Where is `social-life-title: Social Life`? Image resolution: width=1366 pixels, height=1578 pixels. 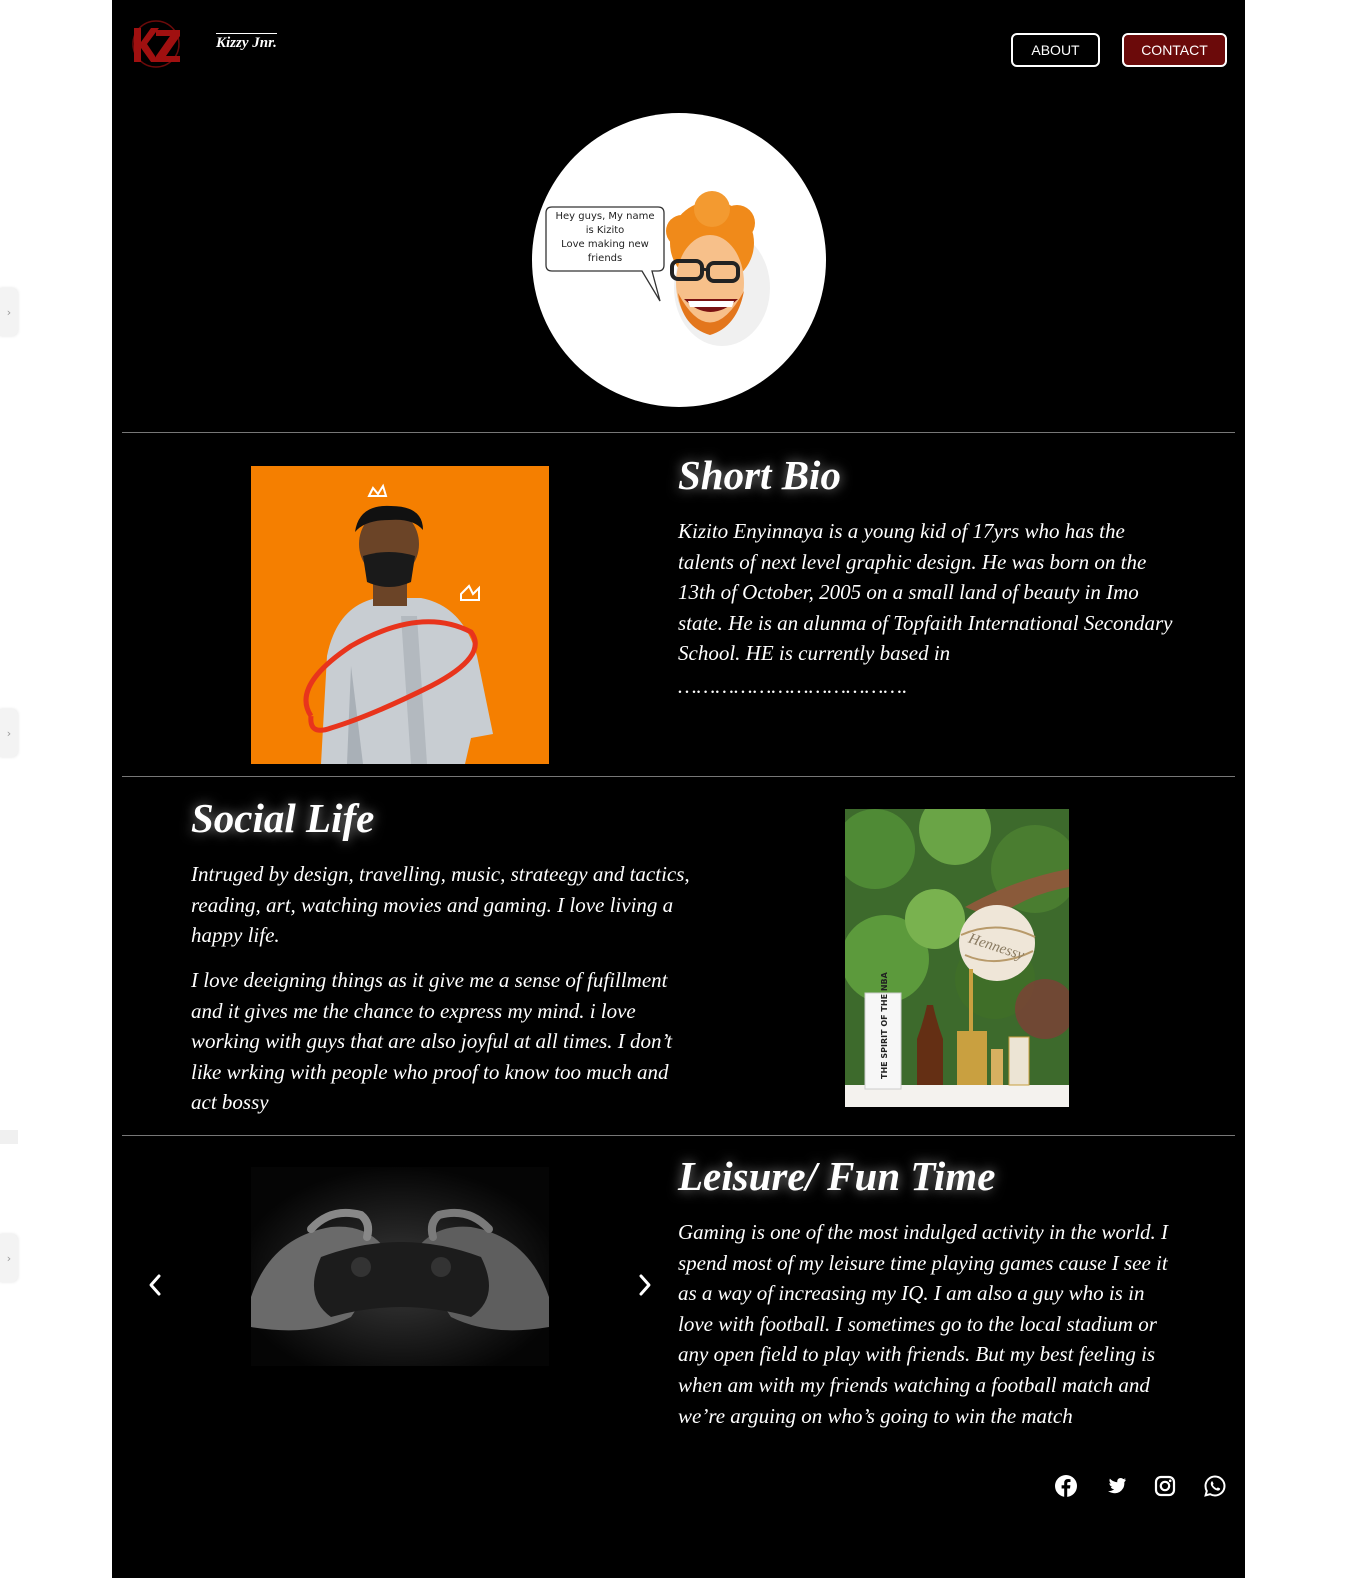 social-life-title: Social Life is located at coordinates (283, 818).